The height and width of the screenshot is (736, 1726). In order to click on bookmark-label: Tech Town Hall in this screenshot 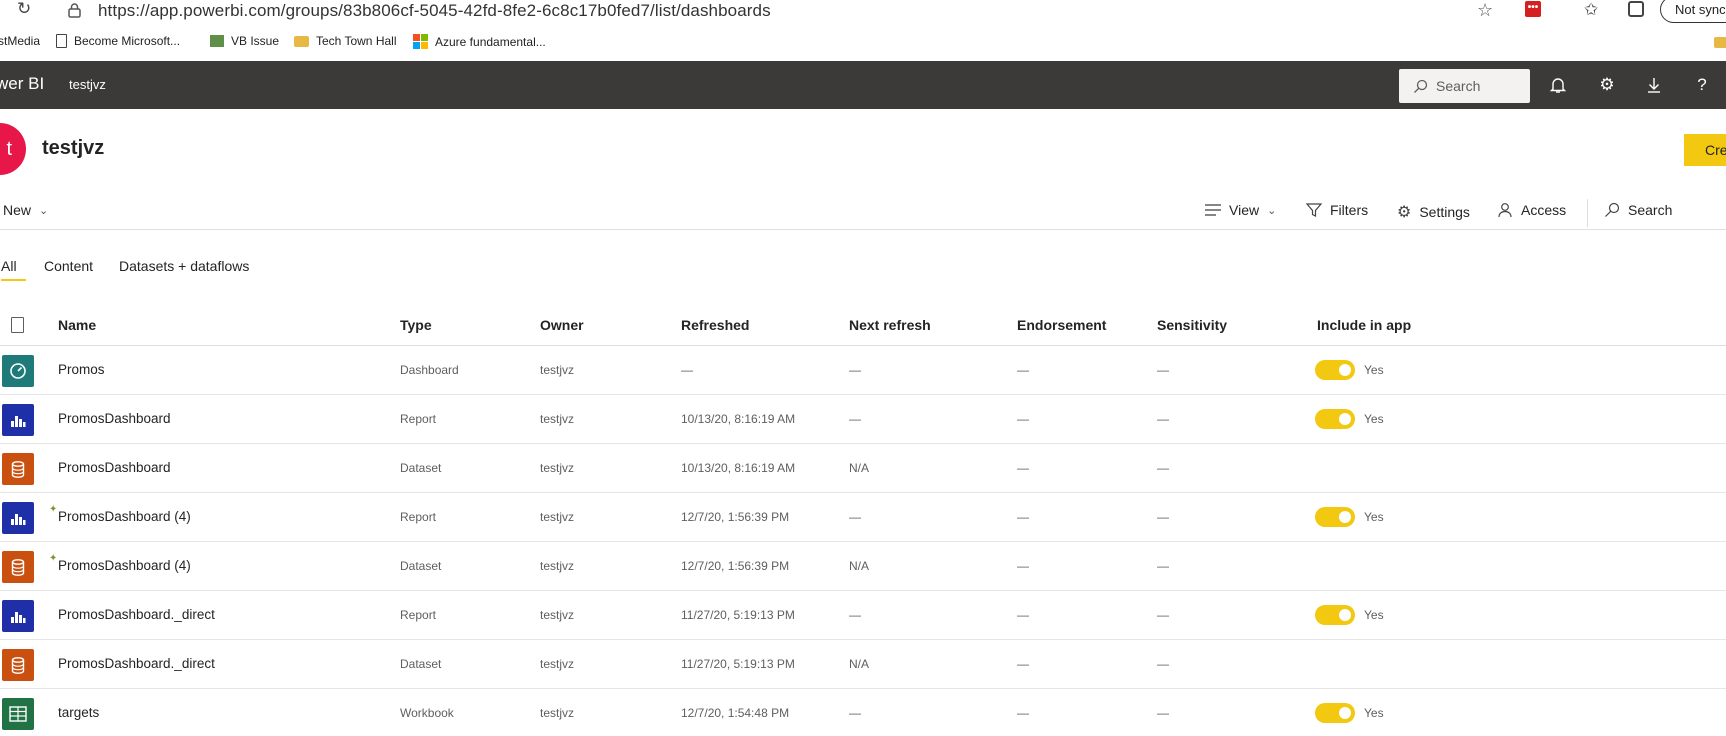, I will do `click(356, 41)`.